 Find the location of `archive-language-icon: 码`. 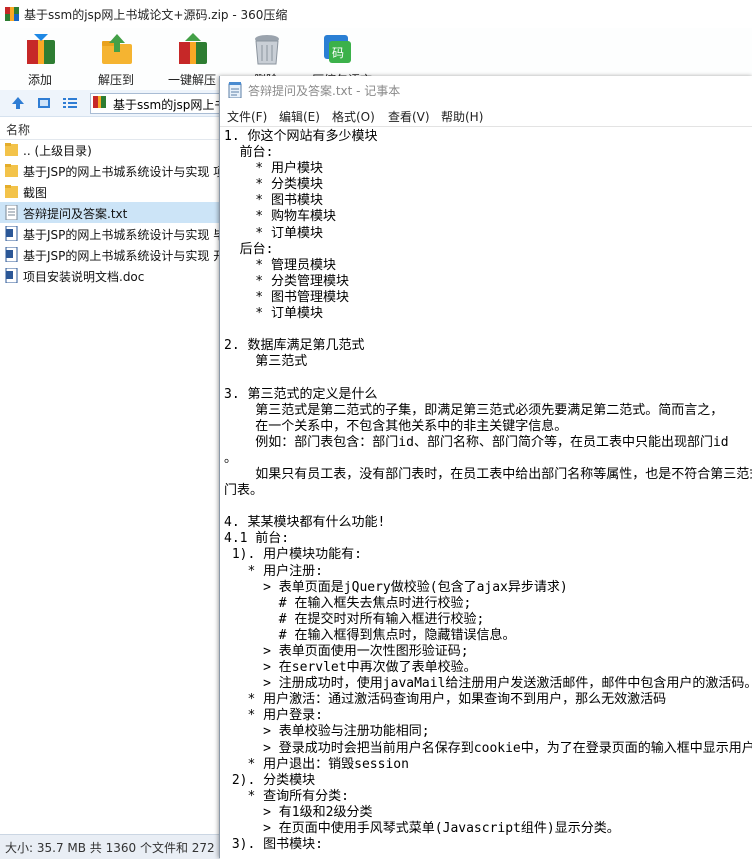

archive-language-icon: 码 is located at coordinates (337, 49).